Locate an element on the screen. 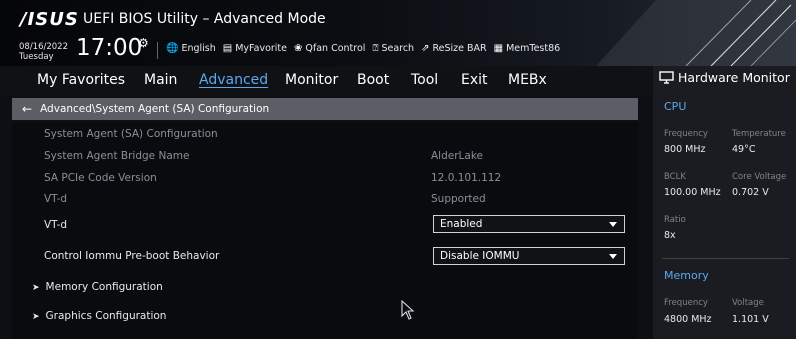 The height and width of the screenshot is (339, 796). memory-voltage-label: Voltage is located at coordinates (748, 303).